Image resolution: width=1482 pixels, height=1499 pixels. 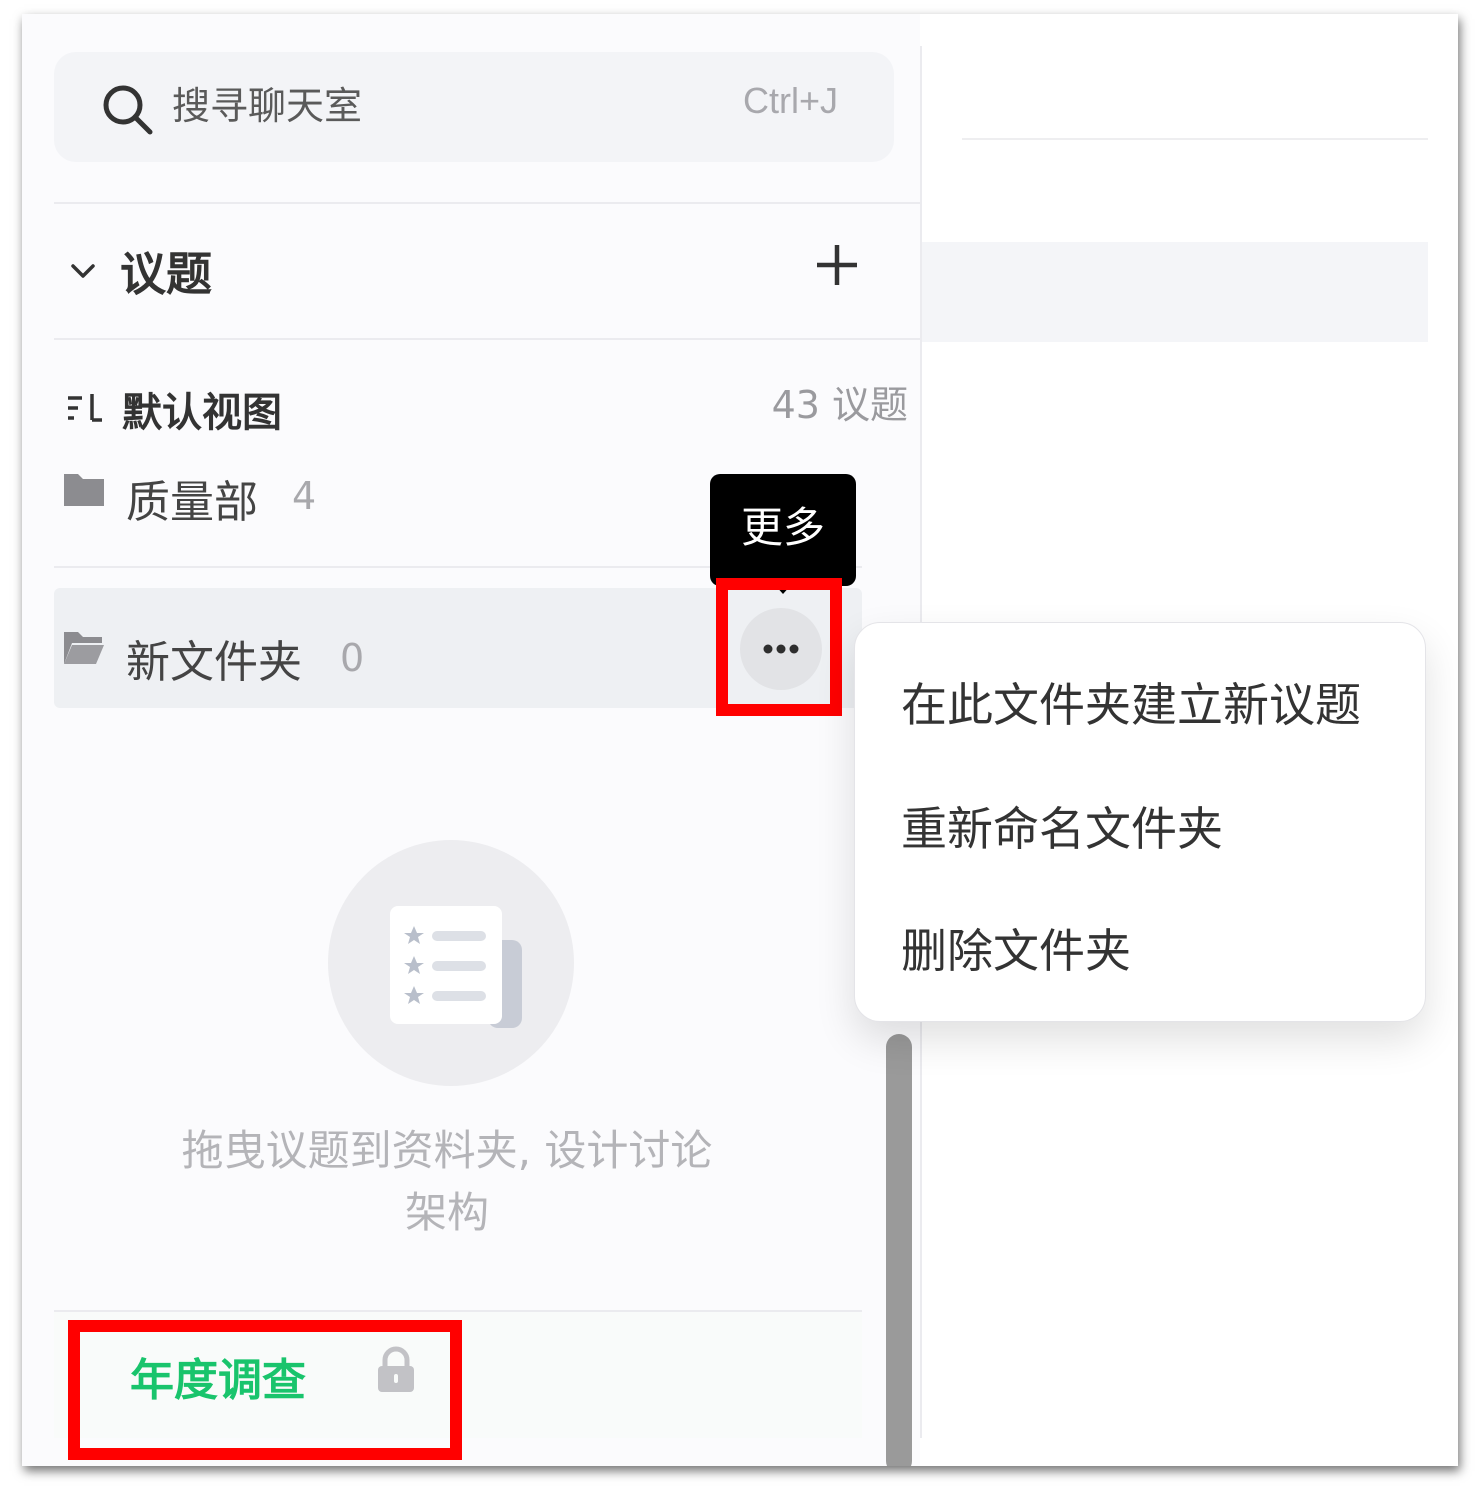 I want to click on search-shortcut-hint: Ctrl+J, so click(x=790, y=100).